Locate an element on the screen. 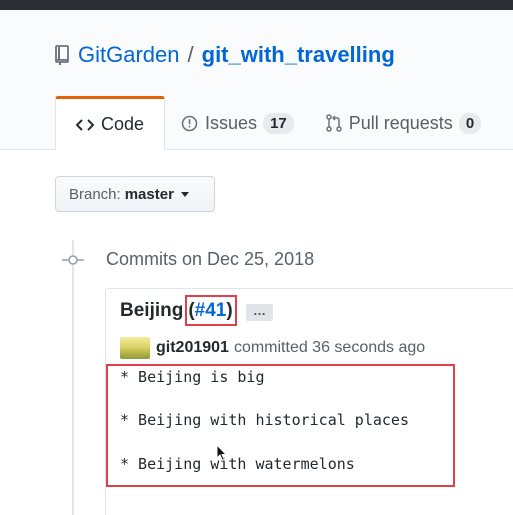 This screenshot has width=513, height=515. repo-owner-link: GitGarden is located at coordinates (129, 55).